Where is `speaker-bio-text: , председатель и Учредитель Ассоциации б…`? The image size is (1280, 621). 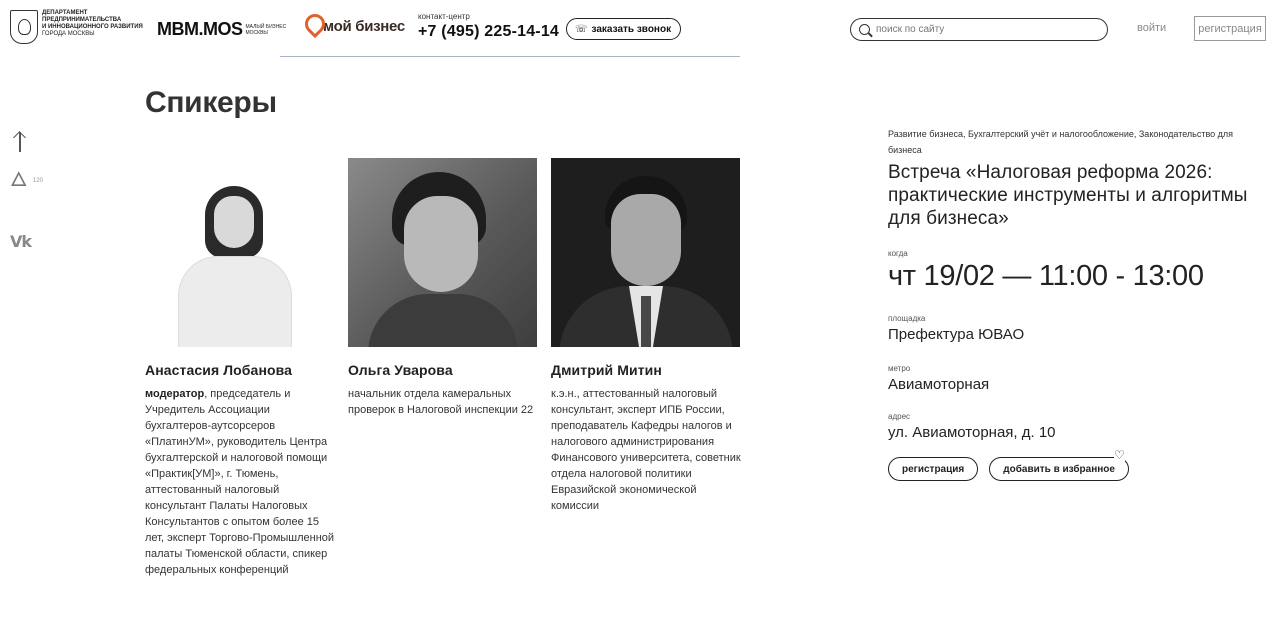
speaker-bio-text: , председатель и Учредитель Ассоциации б… is located at coordinates (240, 482).